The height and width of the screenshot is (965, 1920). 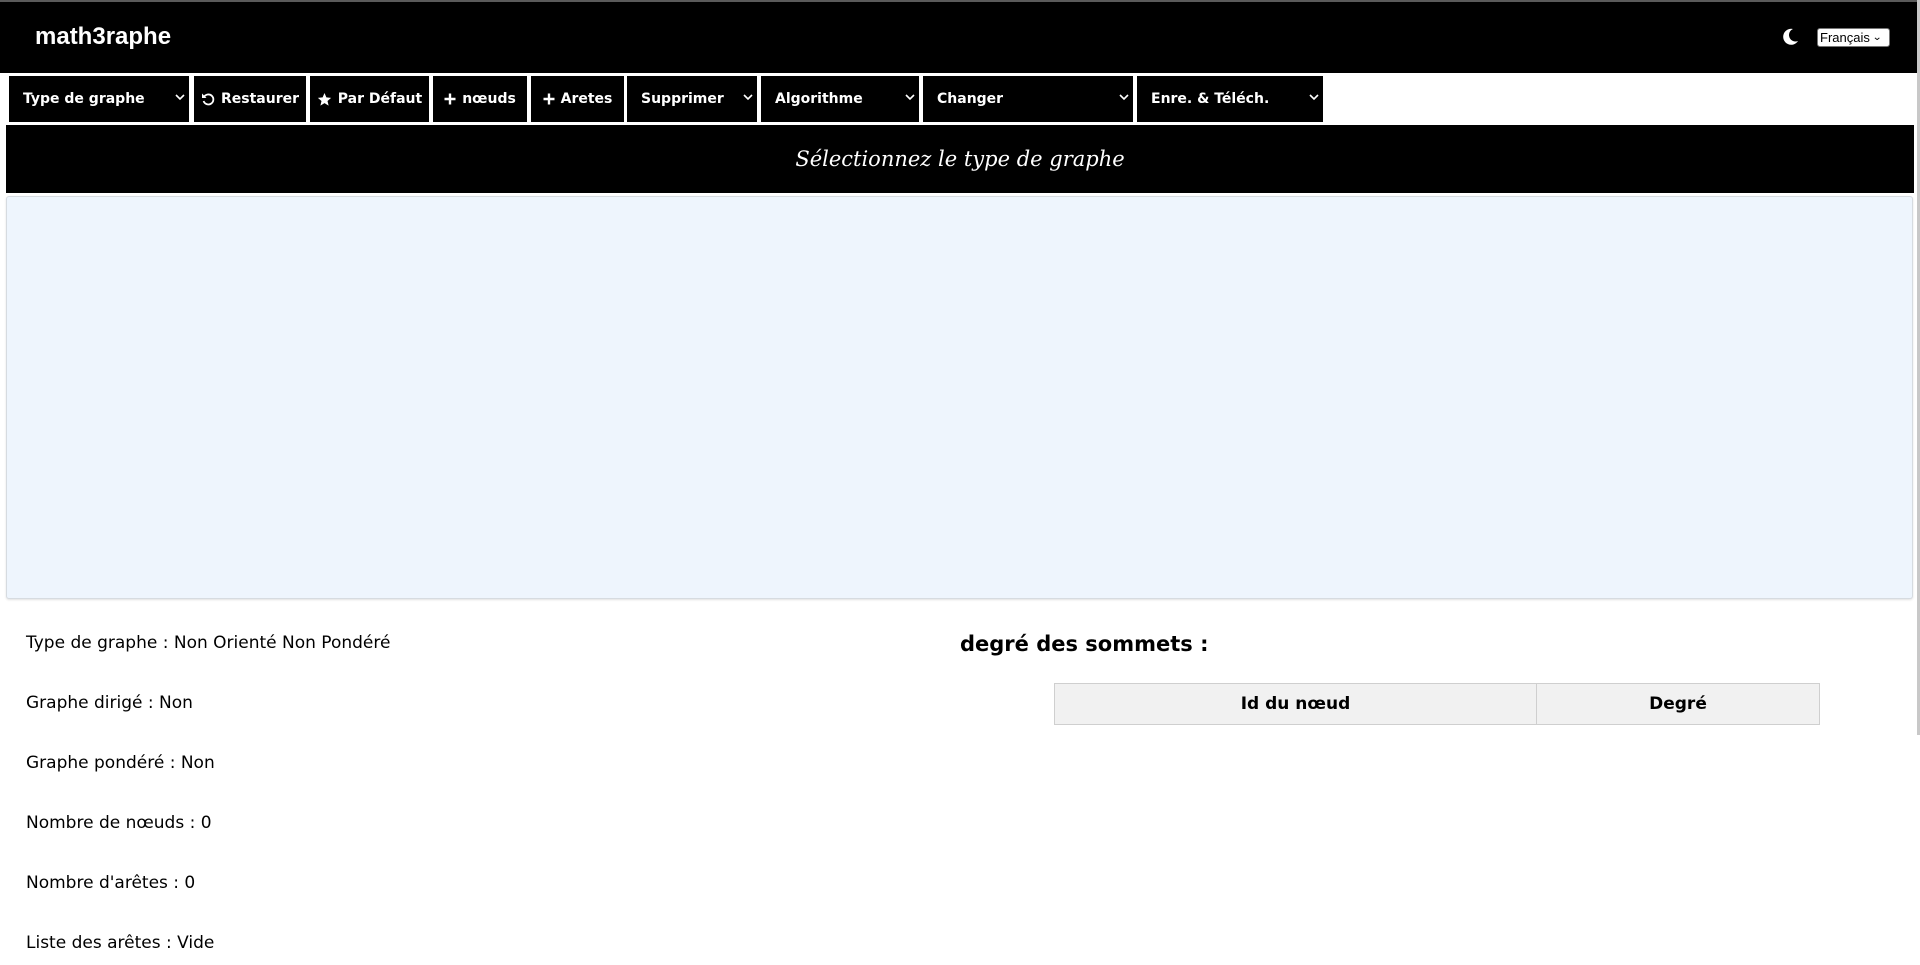 I want to click on table-header-row: Id du nœud Degré, so click(x=1437, y=704).